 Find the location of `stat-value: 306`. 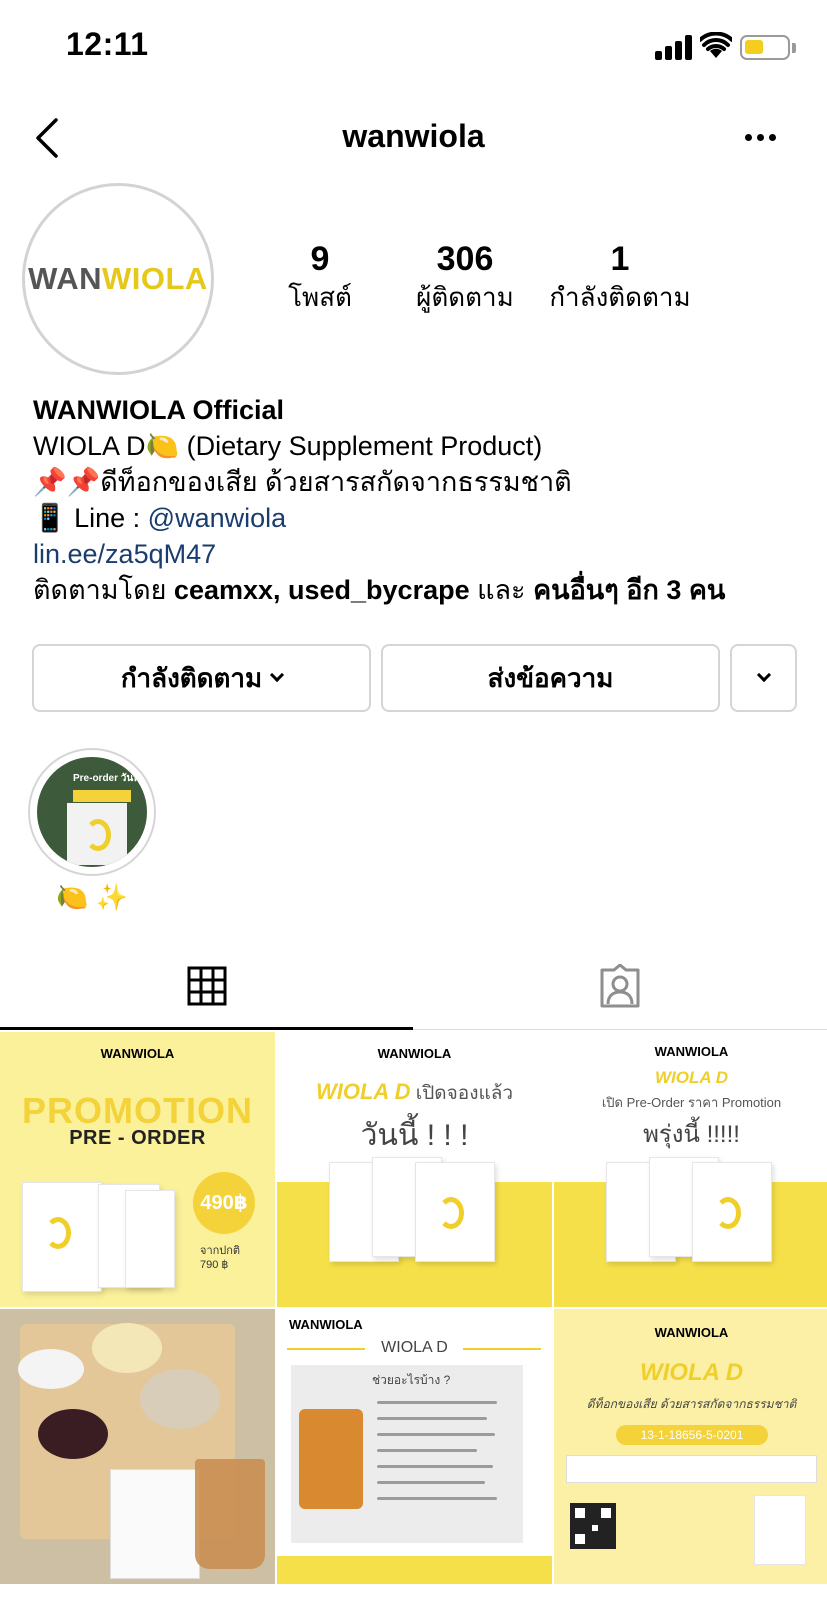

stat-value: 306 is located at coordinates (465, 259).